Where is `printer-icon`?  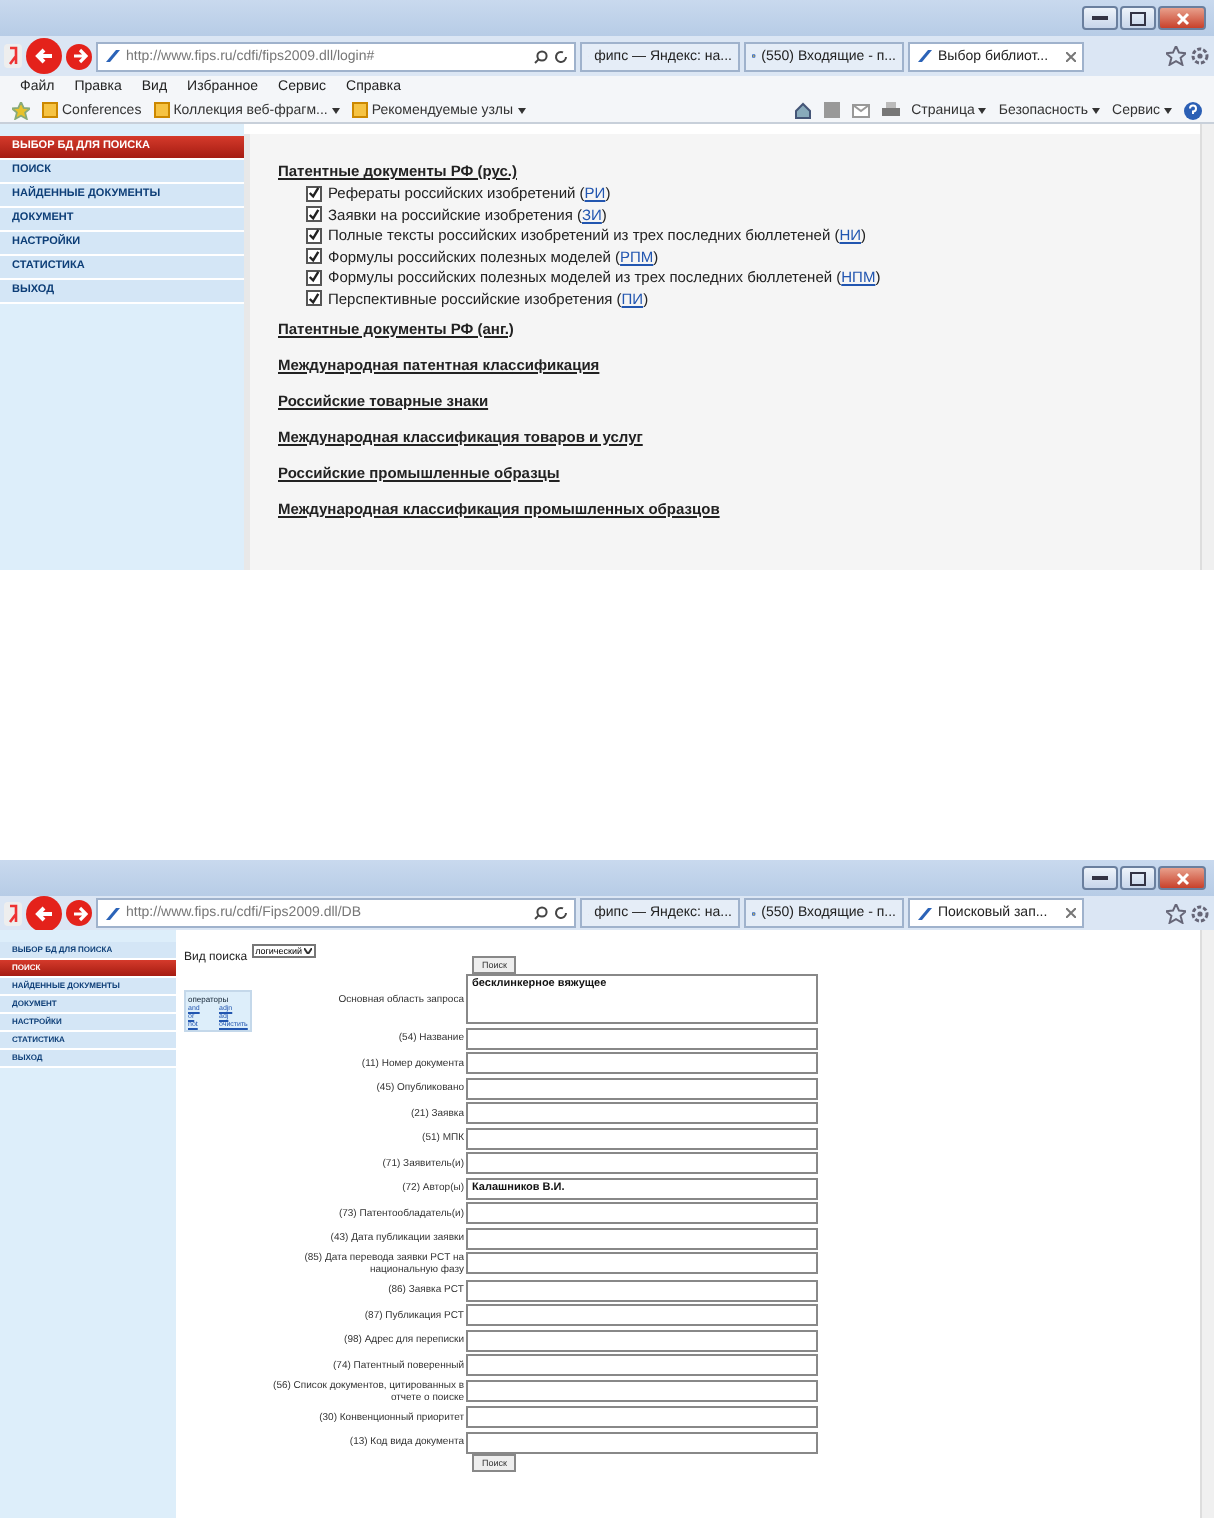 printer-icon is located at coordinates (890, 110).